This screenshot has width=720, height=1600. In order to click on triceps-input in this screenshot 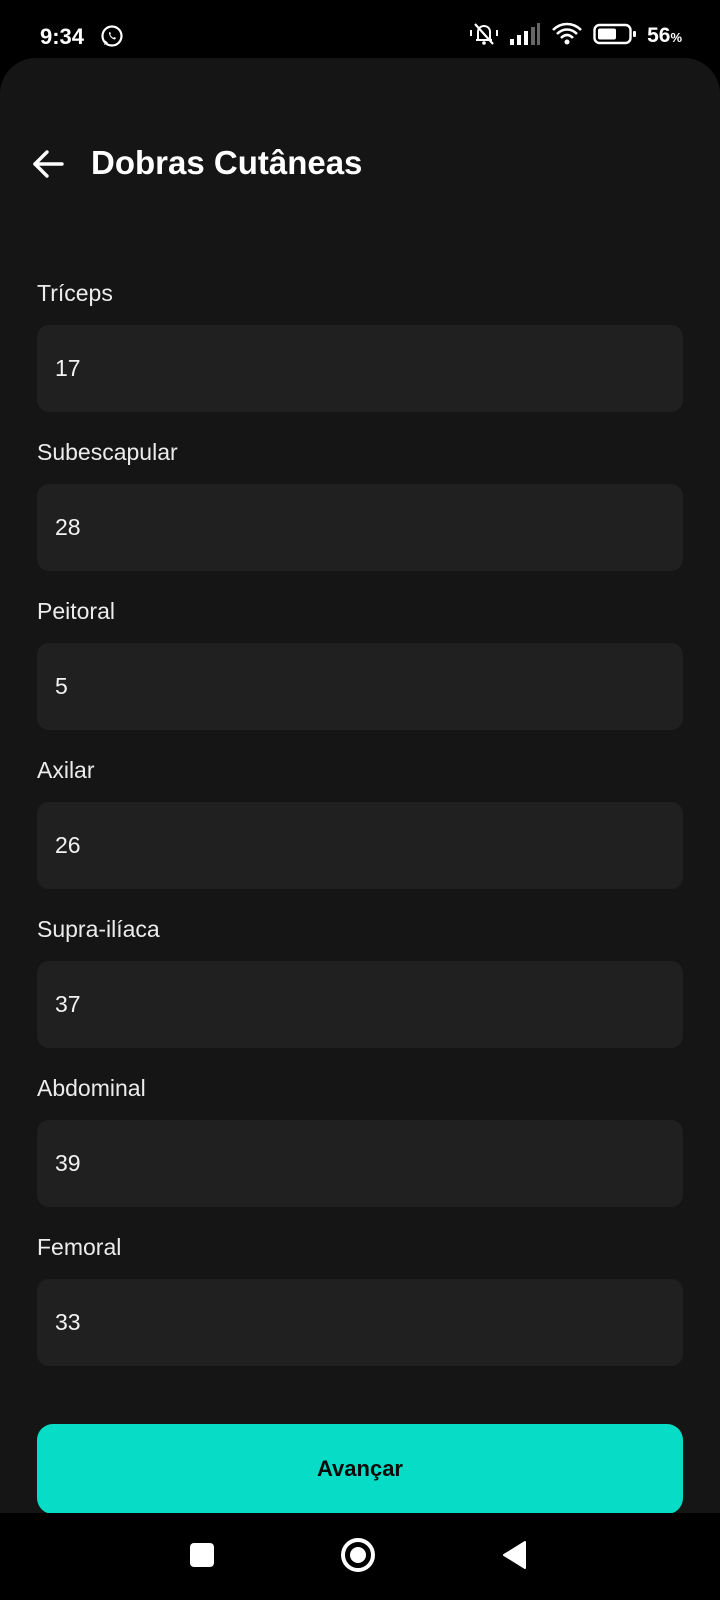, I will do `click(360, 368)`.